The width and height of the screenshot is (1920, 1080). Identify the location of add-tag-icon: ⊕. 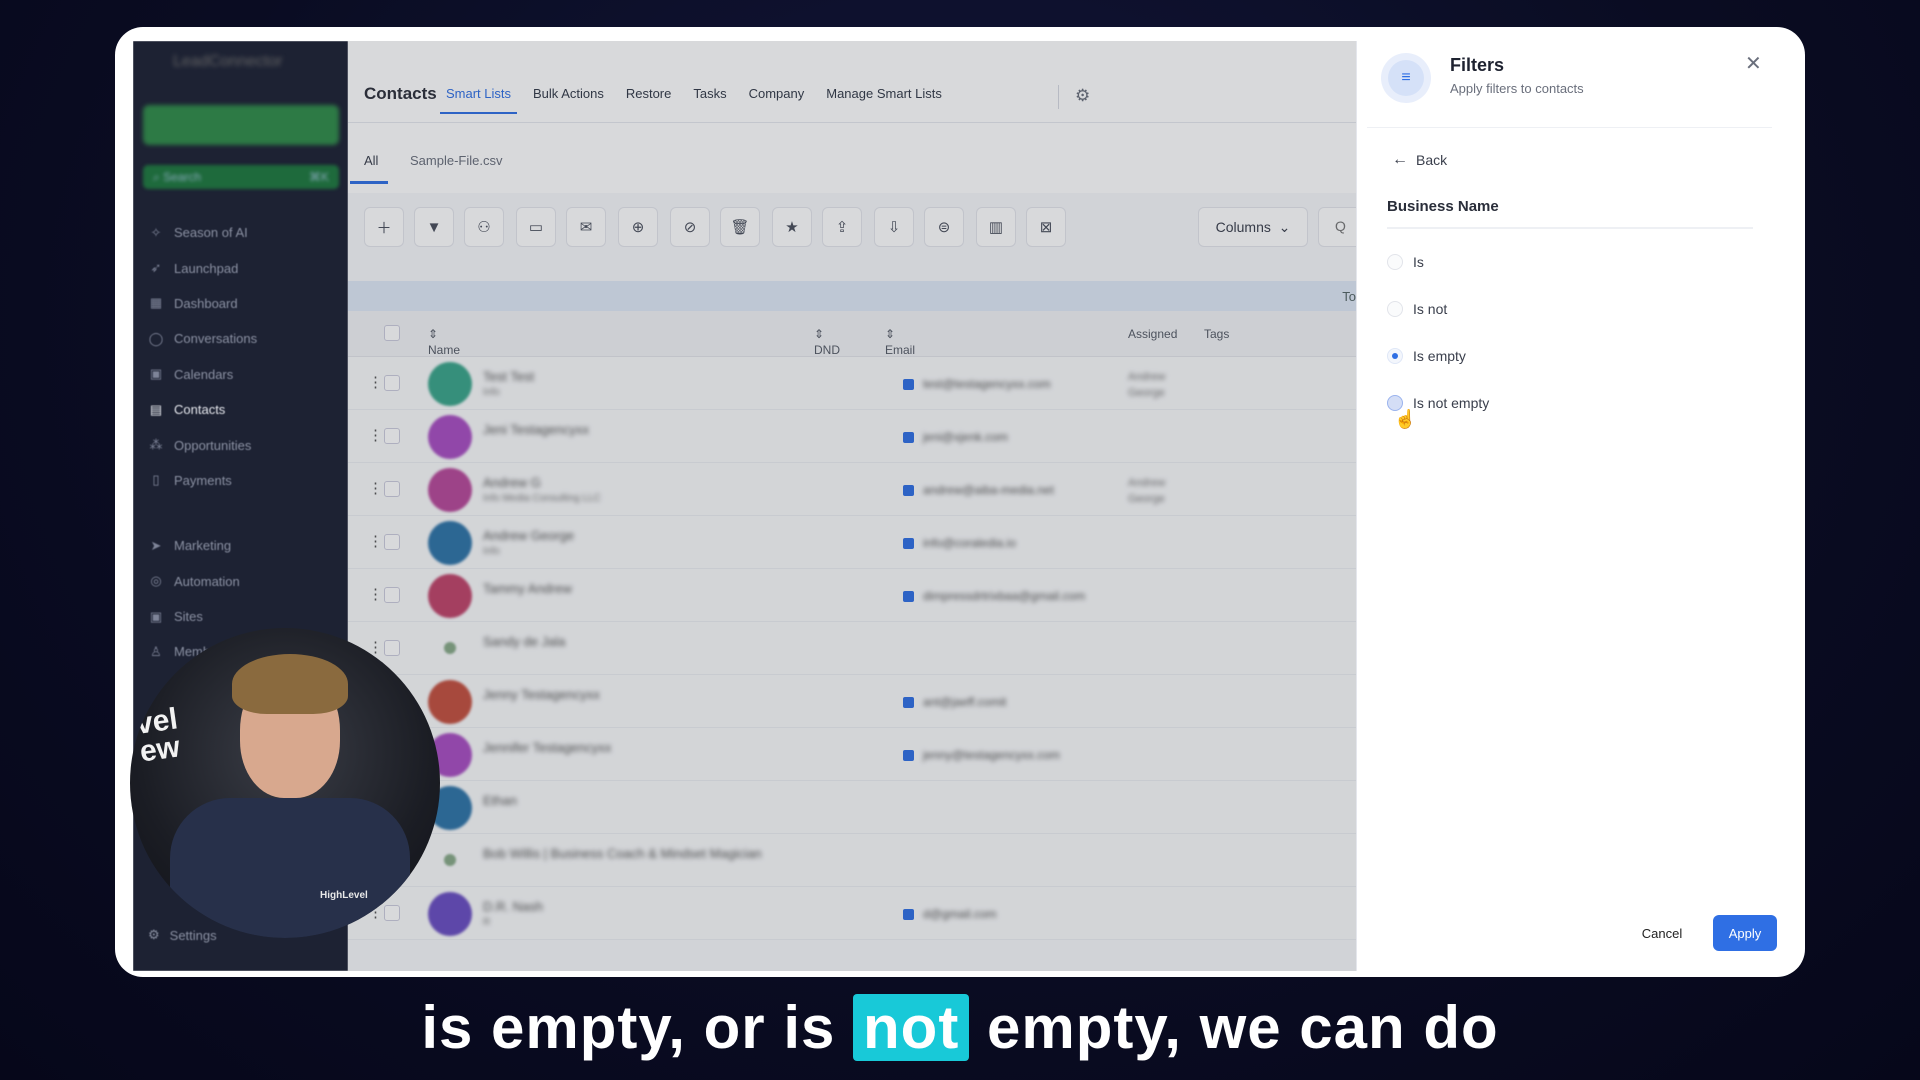
(638, 227).